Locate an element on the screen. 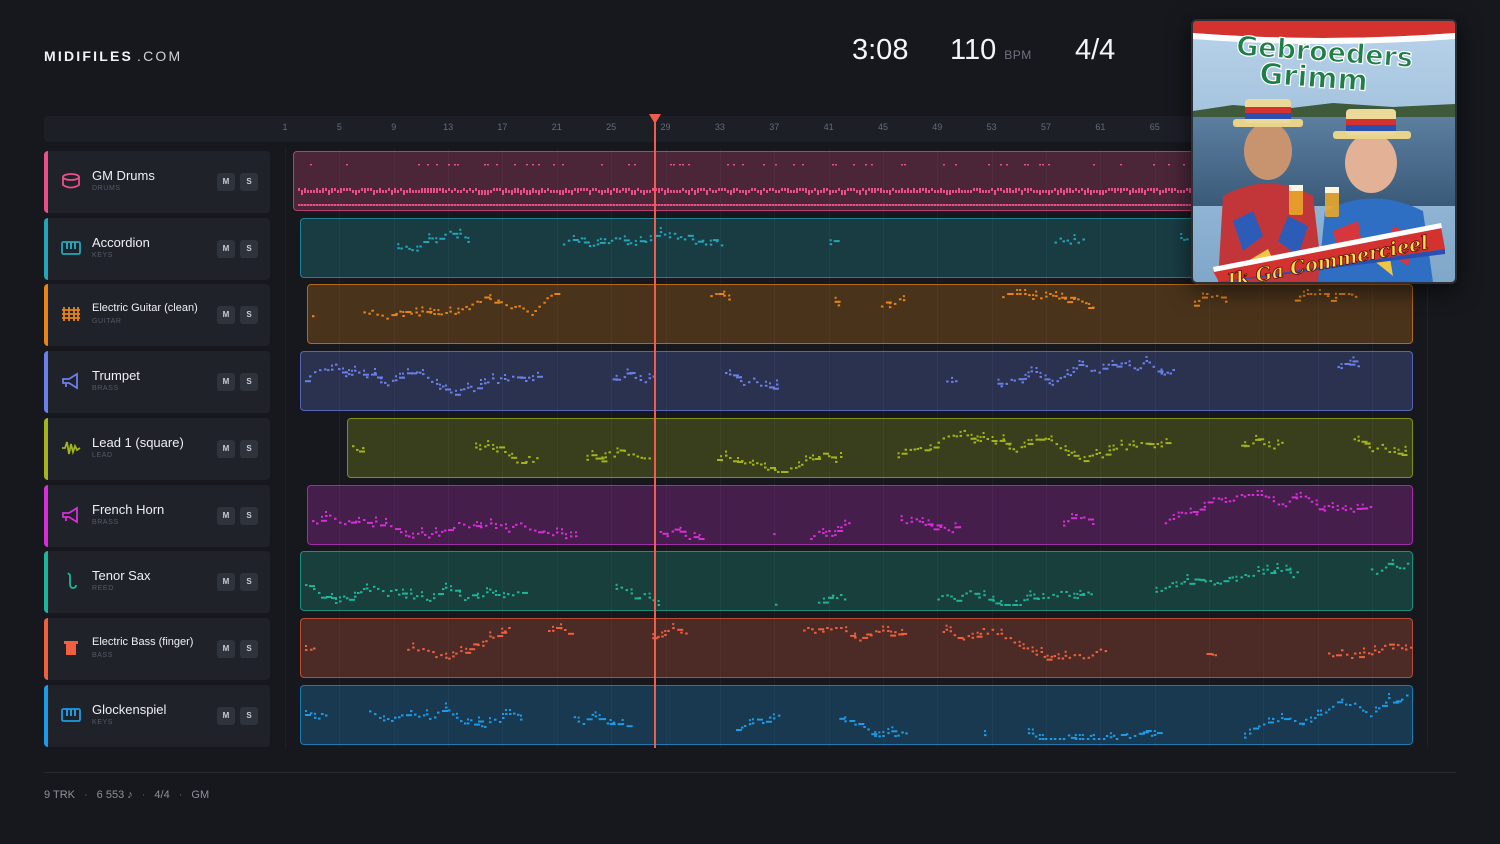 The height and width of the screenshot is (844, 1500). track-name: Glockenspiel is located at coordinates (129, 709).